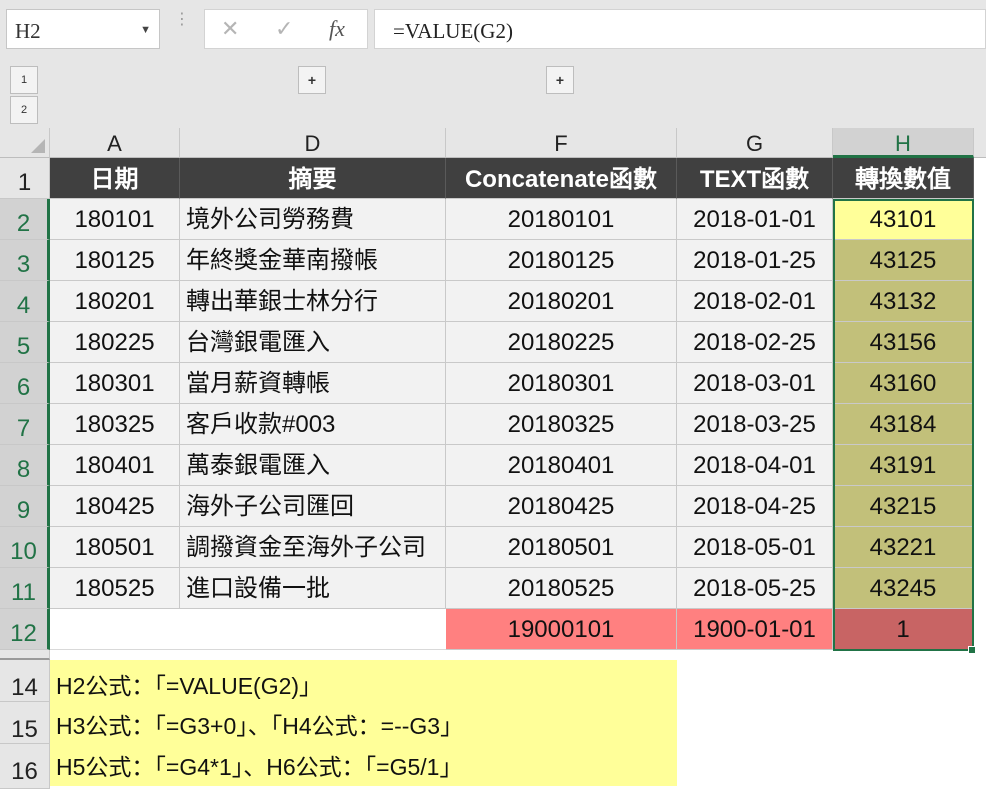 The width and height of the screenshot is (986, 800). Describe the element at coordinates (25, 260) in the screenshot. I see `row-header: 3` at that location.